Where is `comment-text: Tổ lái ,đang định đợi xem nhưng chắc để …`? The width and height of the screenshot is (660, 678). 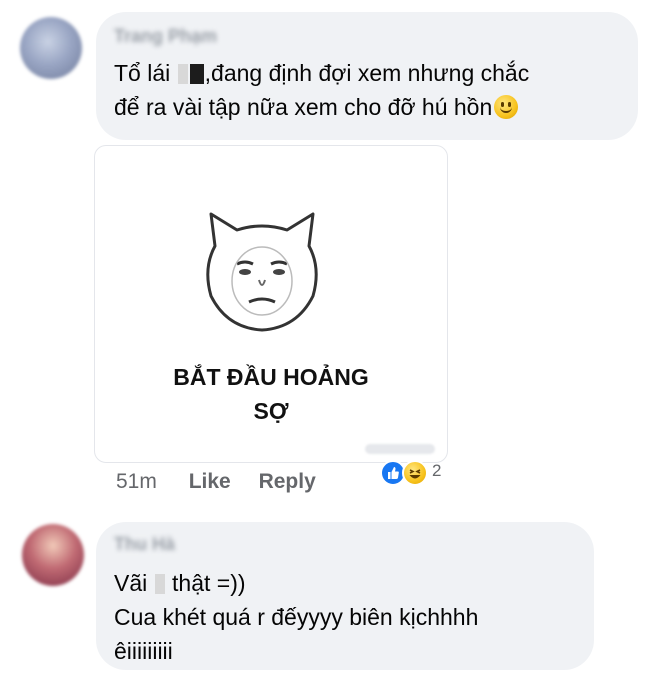
comment-text: Tổ lái ,đang định đợi xem nhưng chắc để … is located at coordinates (321, 90).